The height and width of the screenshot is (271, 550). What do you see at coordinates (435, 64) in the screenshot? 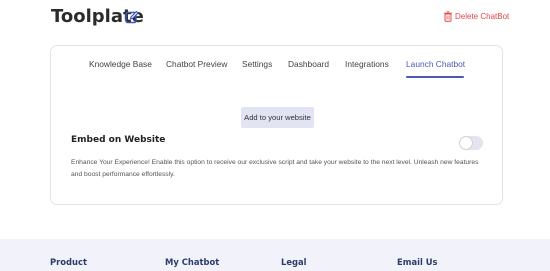
I see `tab-launch-chatbot: Launch Chatbot` at bounding box center [435, 64].